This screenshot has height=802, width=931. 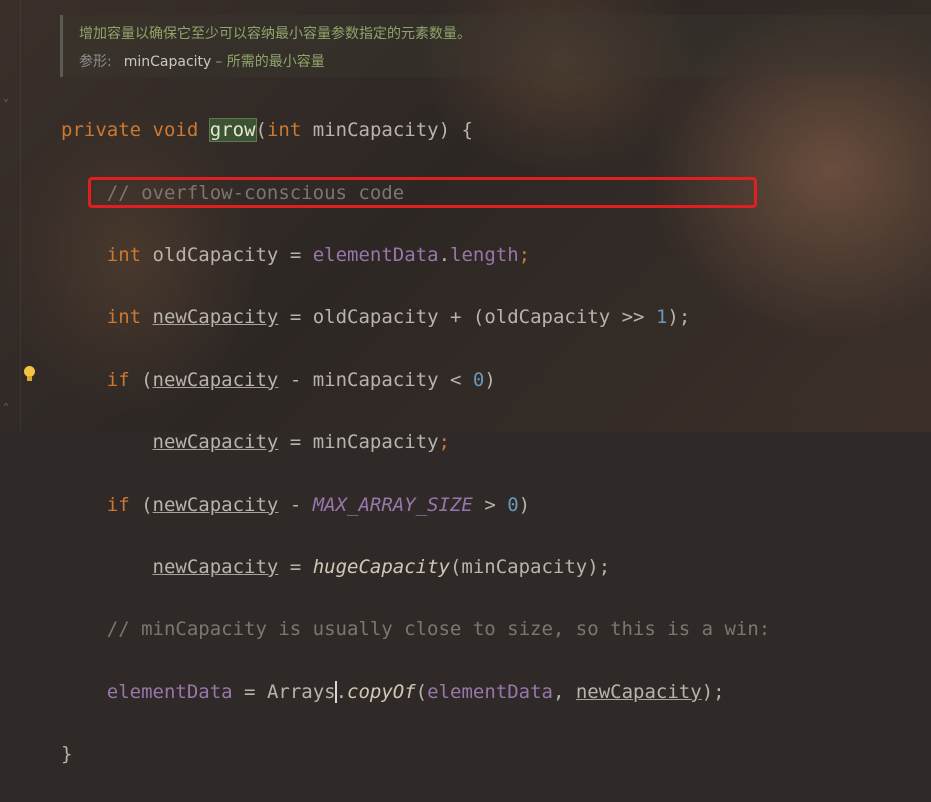 What do you see at coordinates (275, 34) in the screenshot?
I see `doc-summary: 增加容量以确保它至少可以容纳最小容量参数指定的元素数量。` at bounding box center [275, 34].